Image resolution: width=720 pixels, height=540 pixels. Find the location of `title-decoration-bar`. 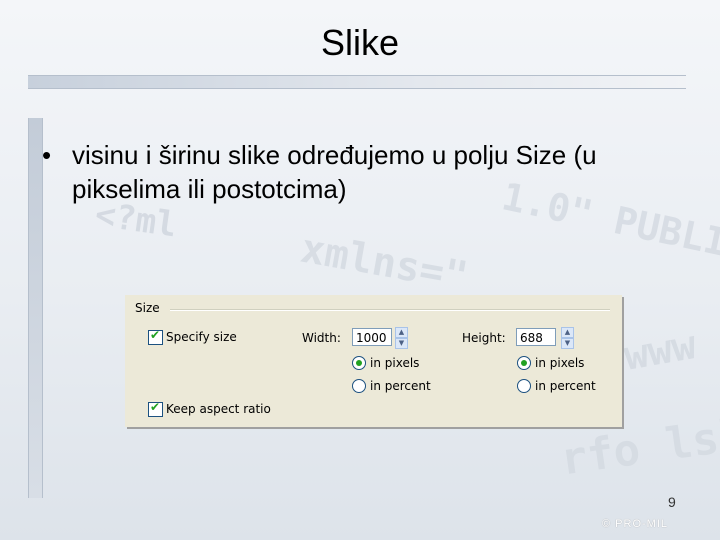

title-decoration-bar is located at coordinates (357, 82).